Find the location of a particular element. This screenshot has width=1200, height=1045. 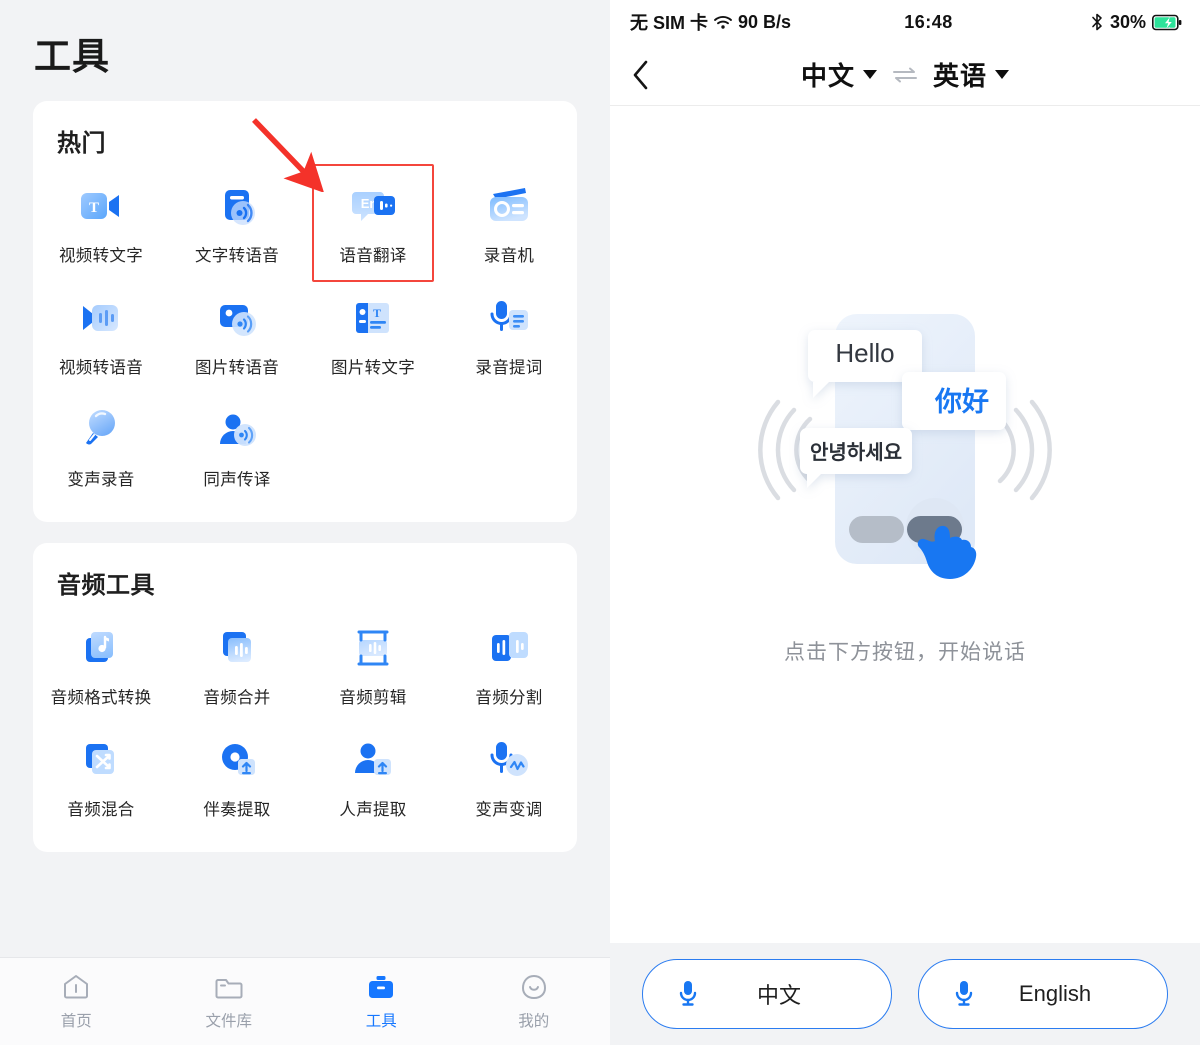

tool-label: 变声变调 is located at coordinates (509, 810).